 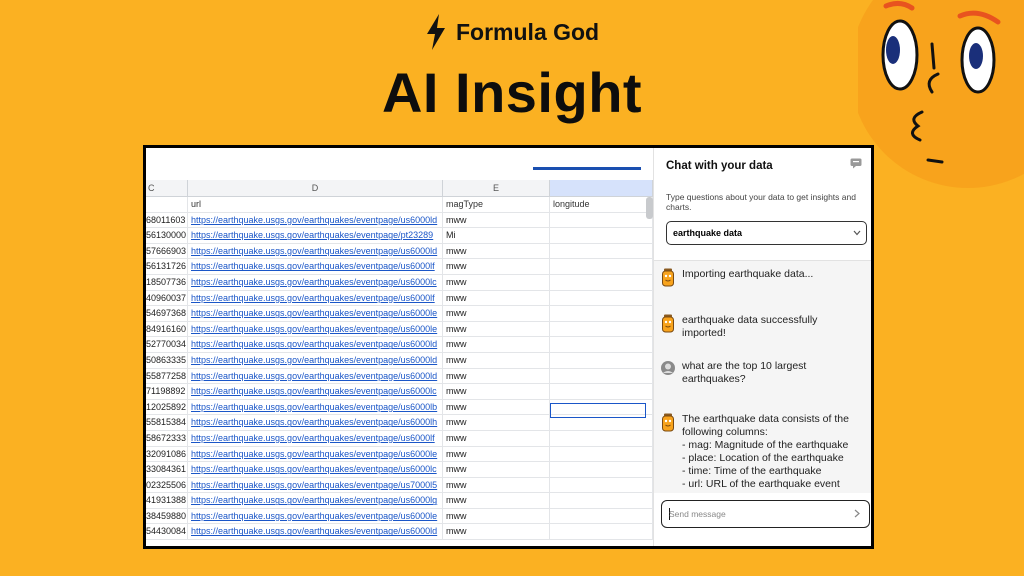 I want to click on selected-cell, so click(x=598, y=410).